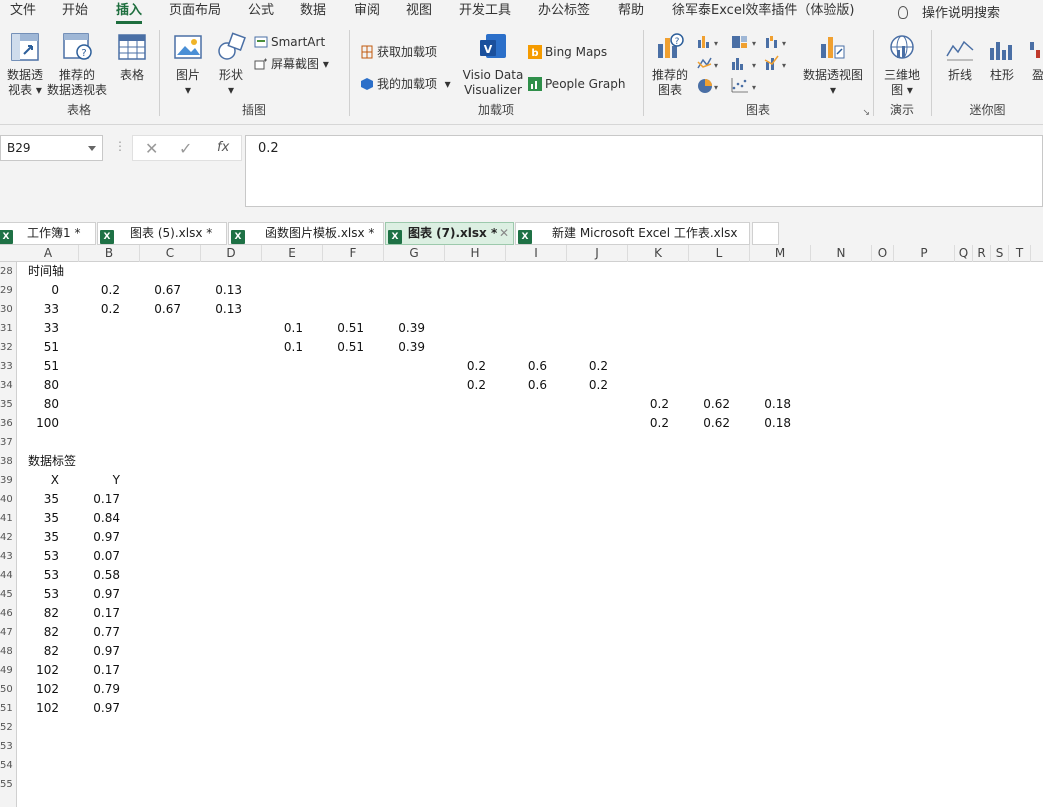 The height and width of the screenshot is (807, 1043). Describe the element at coordinates (841, 253) in the screenshot. I see `column-header: N` at that location.